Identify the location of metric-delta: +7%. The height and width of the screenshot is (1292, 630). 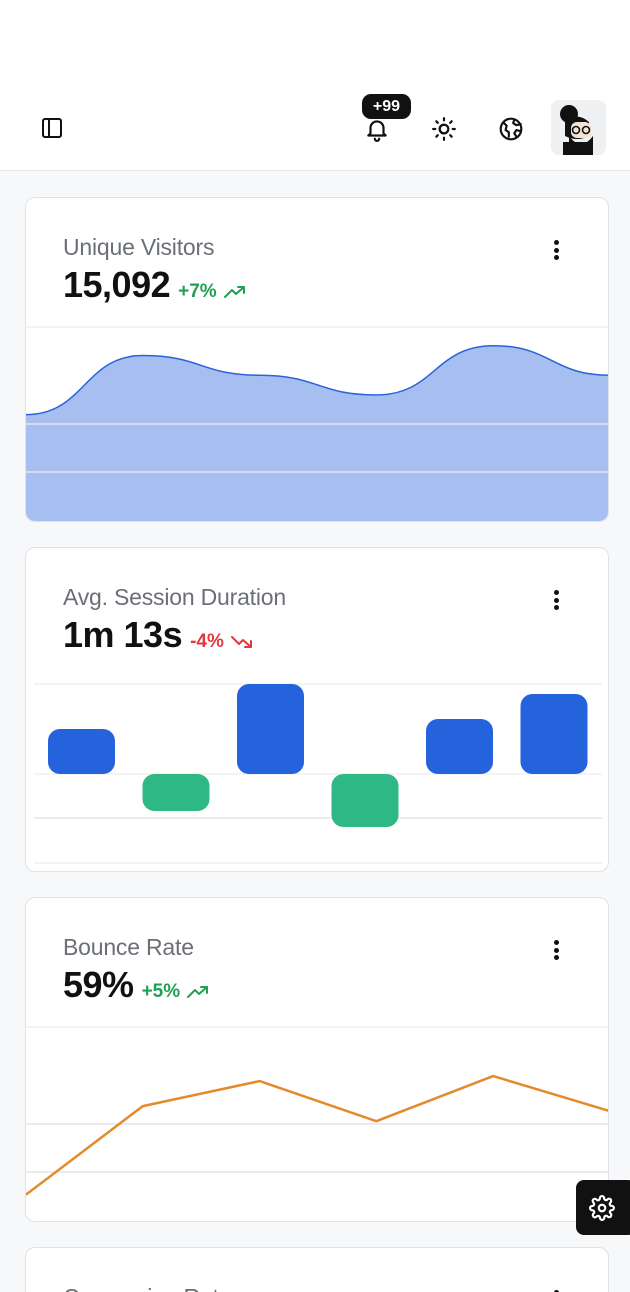
(212, 292).